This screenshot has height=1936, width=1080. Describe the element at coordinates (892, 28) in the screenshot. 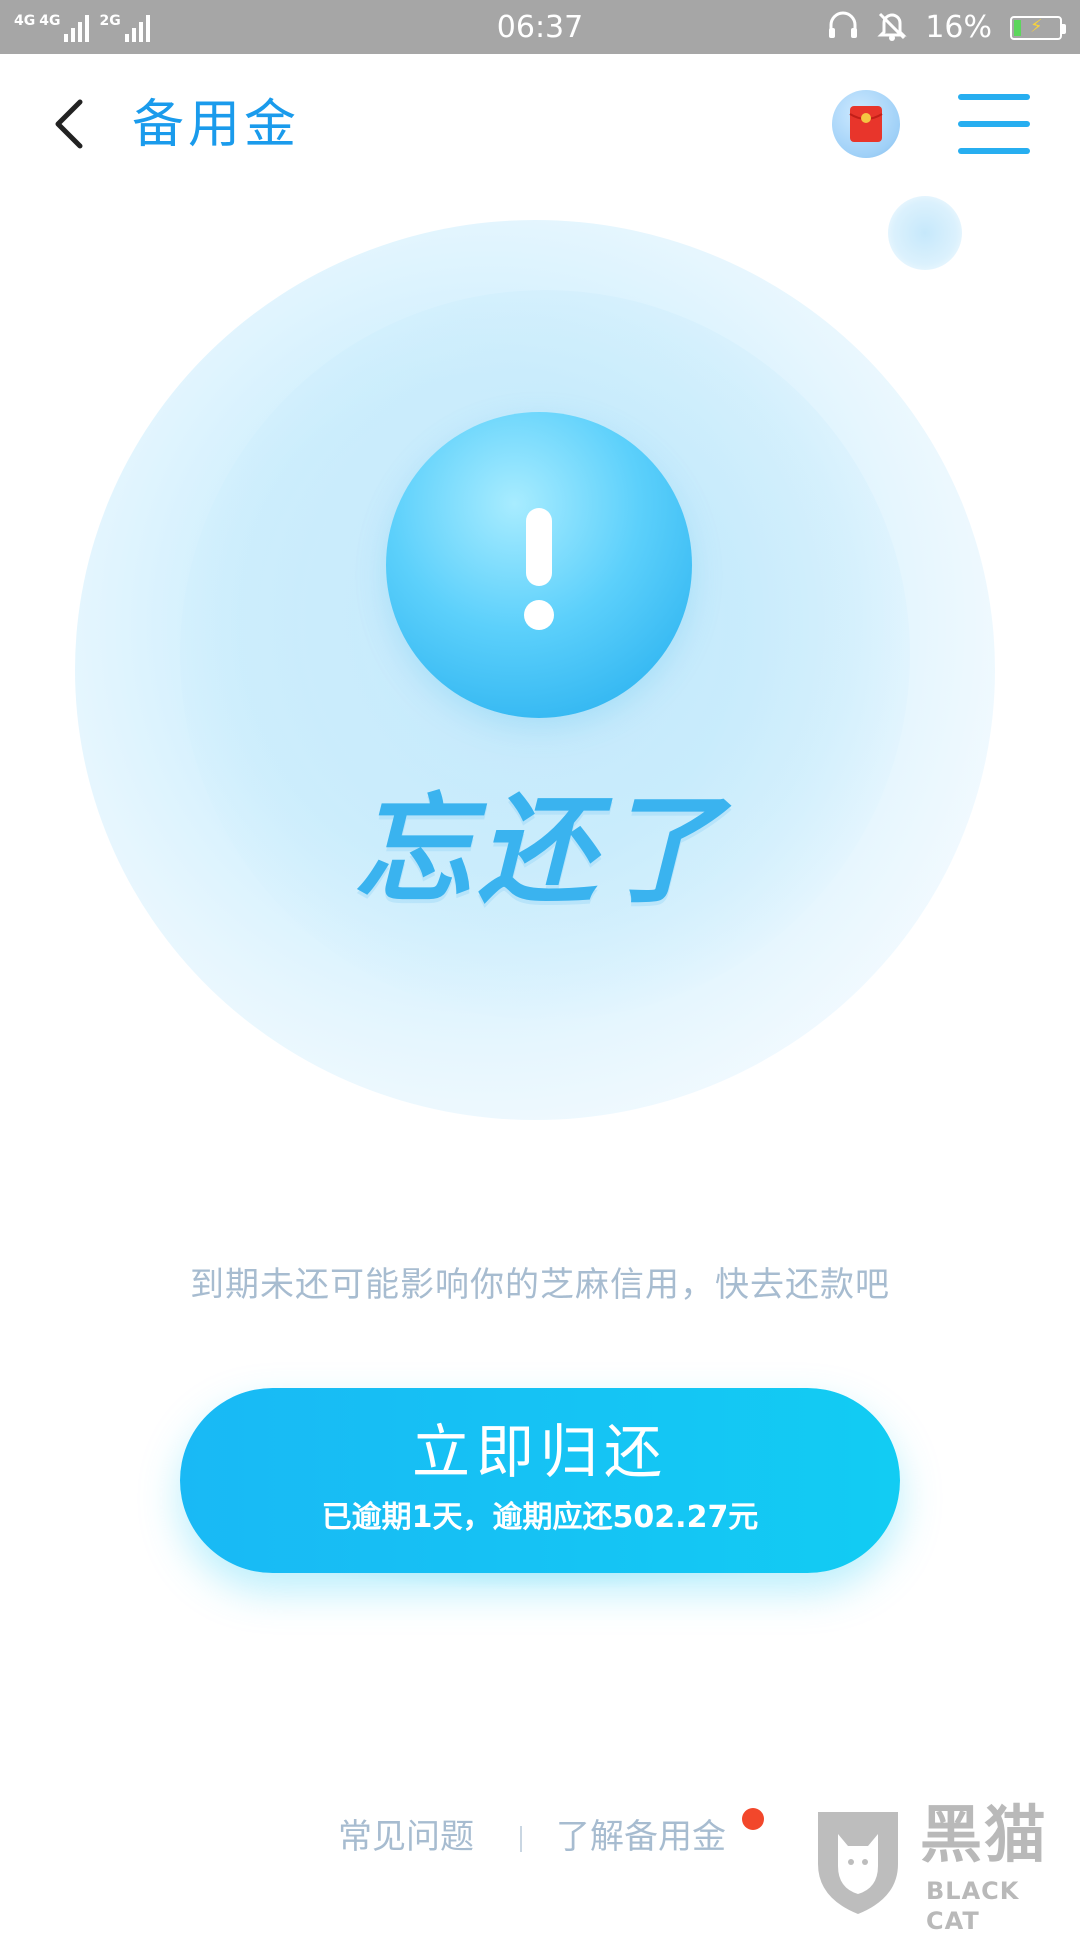

I see `bell-muted-icon` at that location.